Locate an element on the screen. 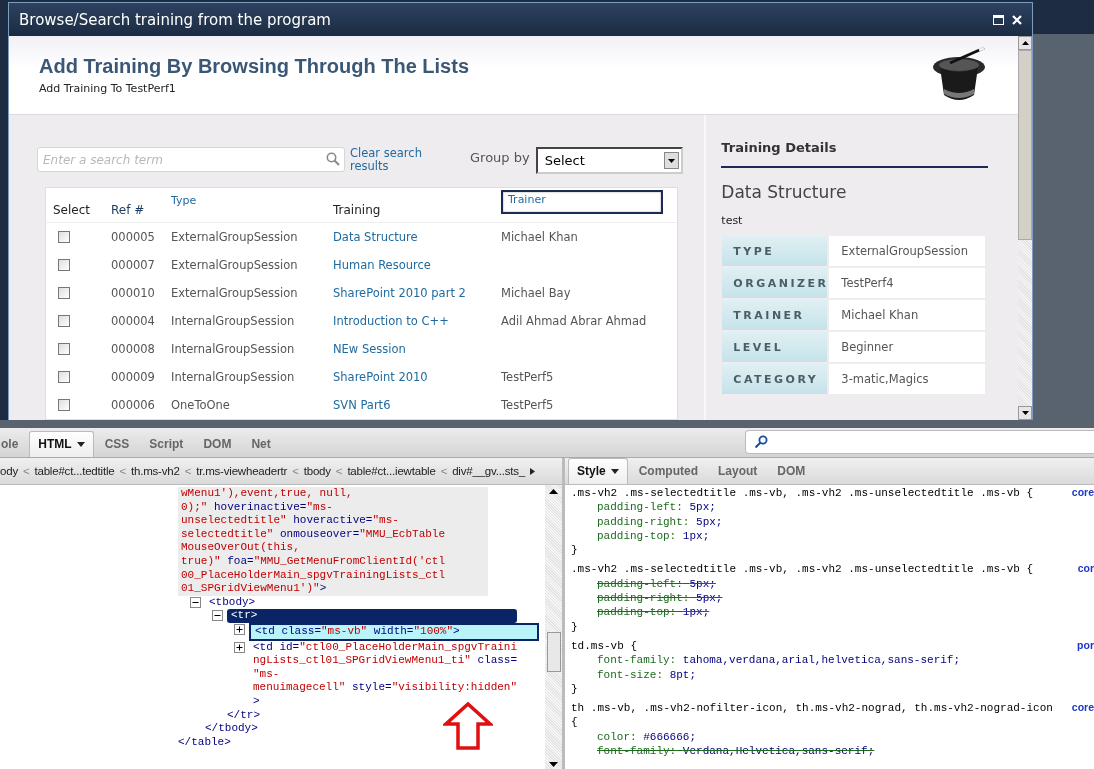  html-element-node: <td id="ctl00_PlaceHolderMain_spgvTraini ngLists_ctl01_SPGridViewMenu1_ti" class= "ms- menuimagecell" style="visibility:hidden" > is located at coordinates (385, 674).